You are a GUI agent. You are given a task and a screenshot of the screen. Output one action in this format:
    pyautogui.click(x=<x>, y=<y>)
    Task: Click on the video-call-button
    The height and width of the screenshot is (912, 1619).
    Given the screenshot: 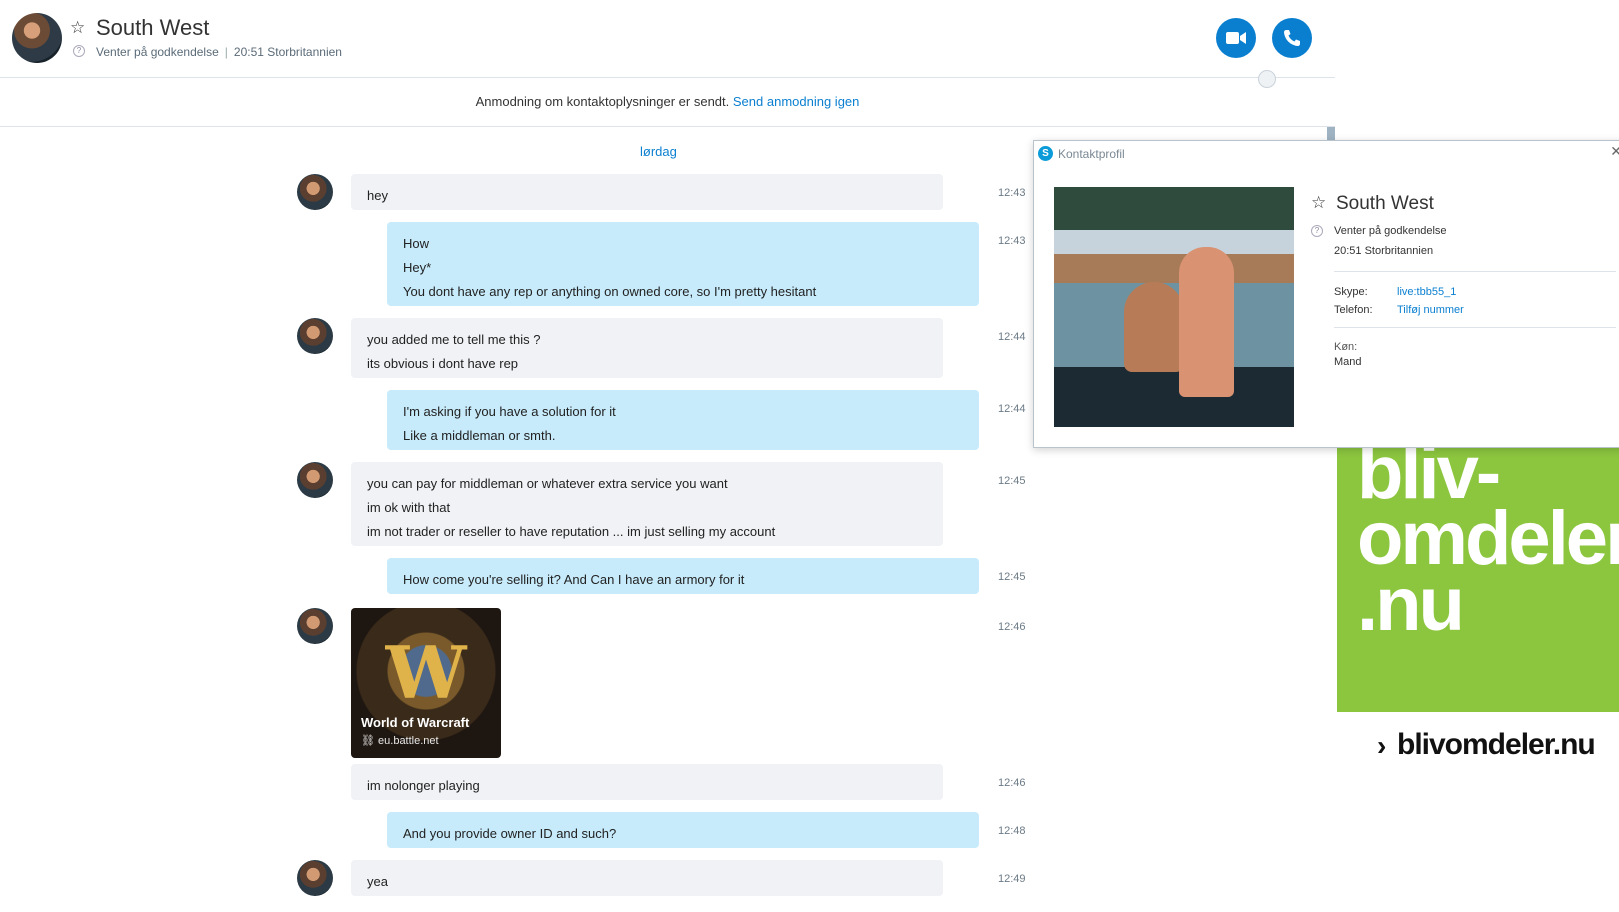 What is the action you would take?
    pyautogui.click(x=1236, y=38)
    